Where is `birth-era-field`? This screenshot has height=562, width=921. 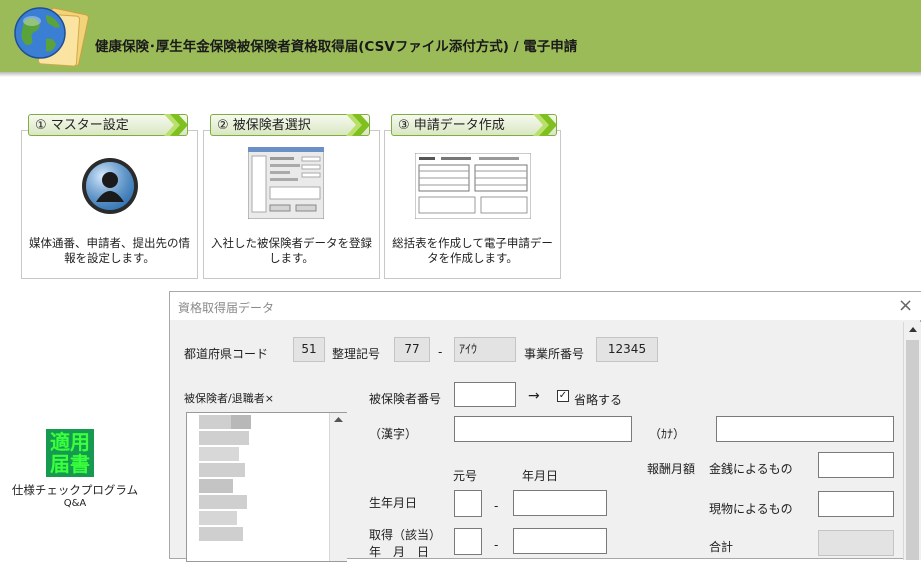
birth-era-field is located at coordinates (468, 503).